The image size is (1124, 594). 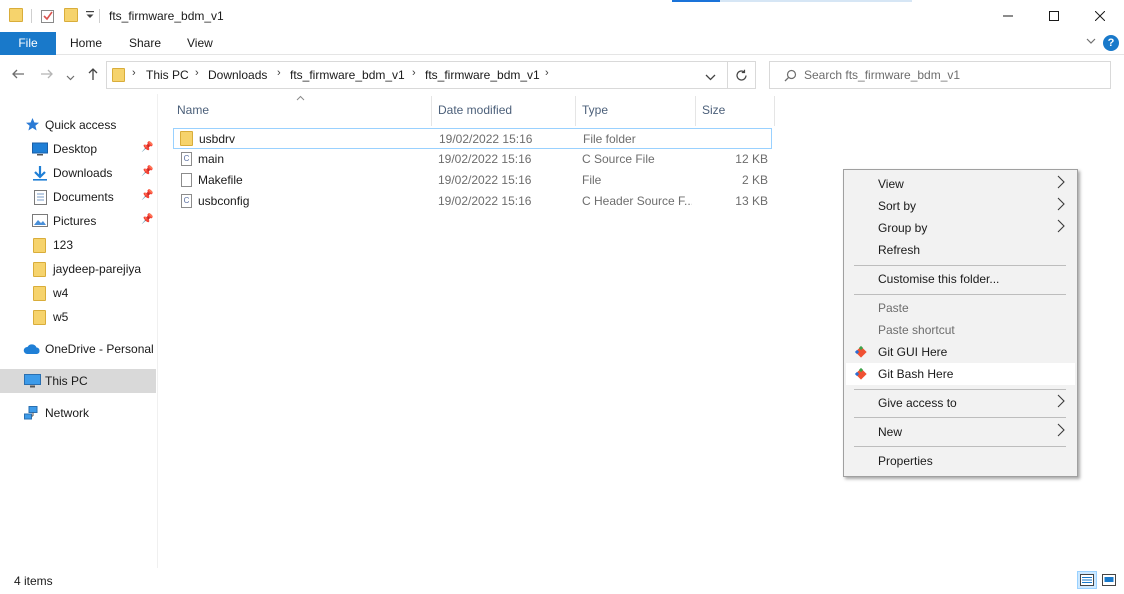 I want to click on column-header-size: Size, so click(x=713, y=110).